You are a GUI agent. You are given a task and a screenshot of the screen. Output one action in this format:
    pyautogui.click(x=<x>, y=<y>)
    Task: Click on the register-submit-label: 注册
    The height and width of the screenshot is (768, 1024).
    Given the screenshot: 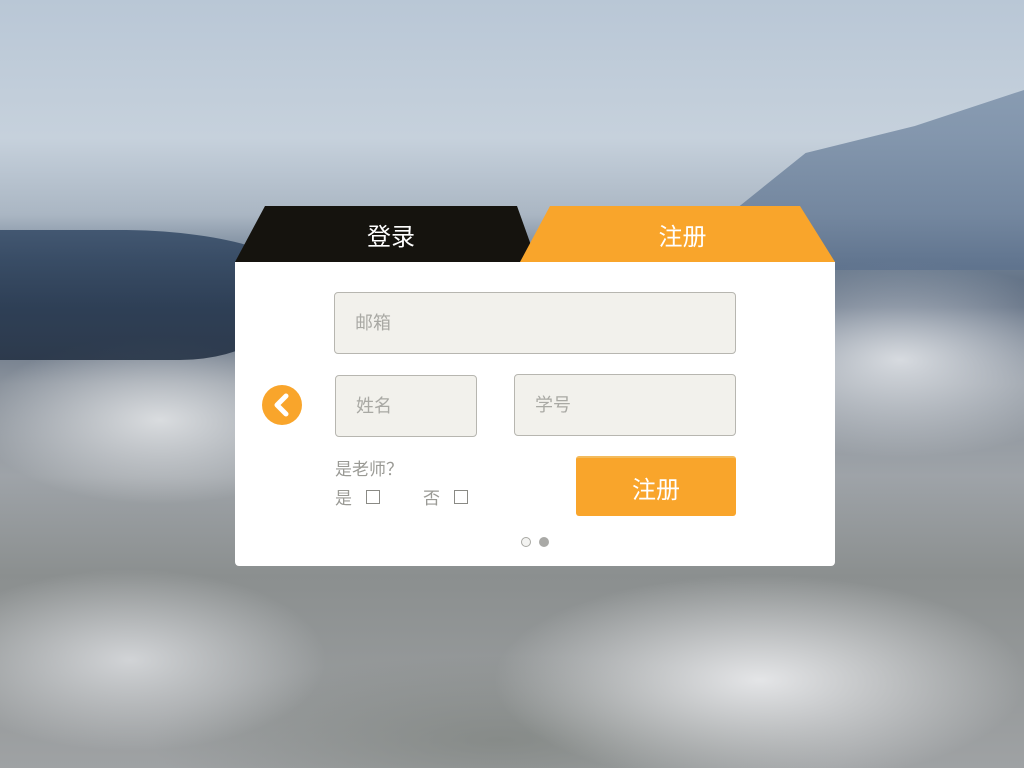 What is the action you would take?
    pyautogui.click(x=656, y=489)
    